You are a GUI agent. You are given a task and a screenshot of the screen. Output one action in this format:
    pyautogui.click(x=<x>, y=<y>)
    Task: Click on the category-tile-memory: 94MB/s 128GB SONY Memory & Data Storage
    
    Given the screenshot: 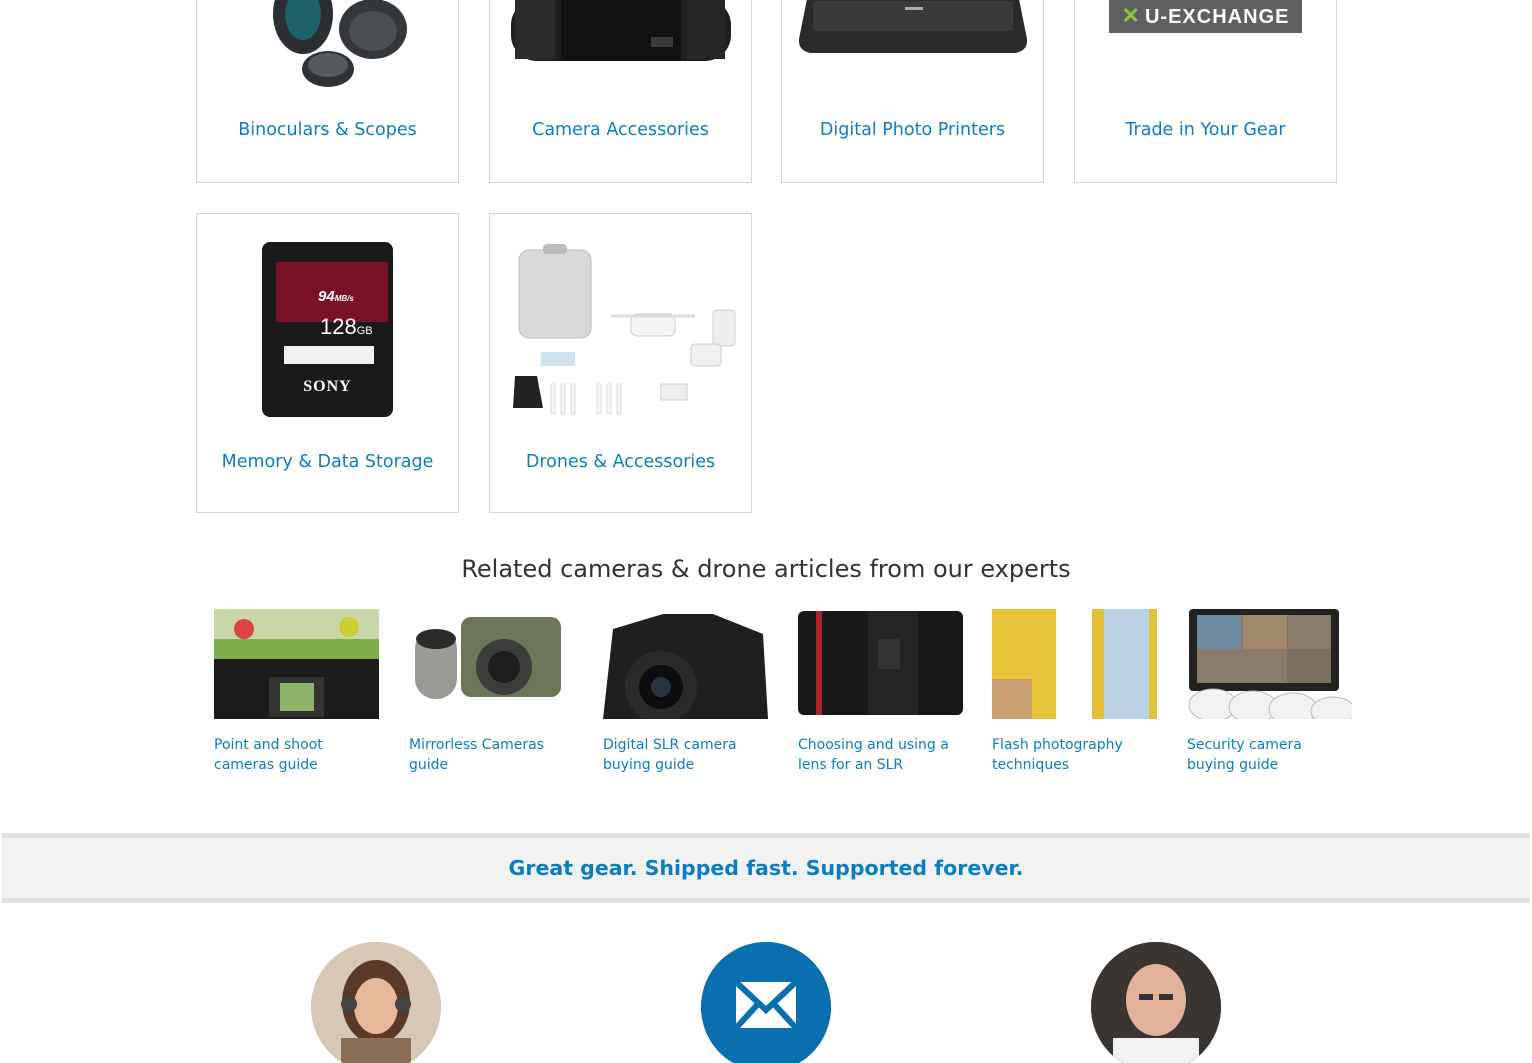 What is the action you would take?
    pyautogui.click(x=327, y=363)
    